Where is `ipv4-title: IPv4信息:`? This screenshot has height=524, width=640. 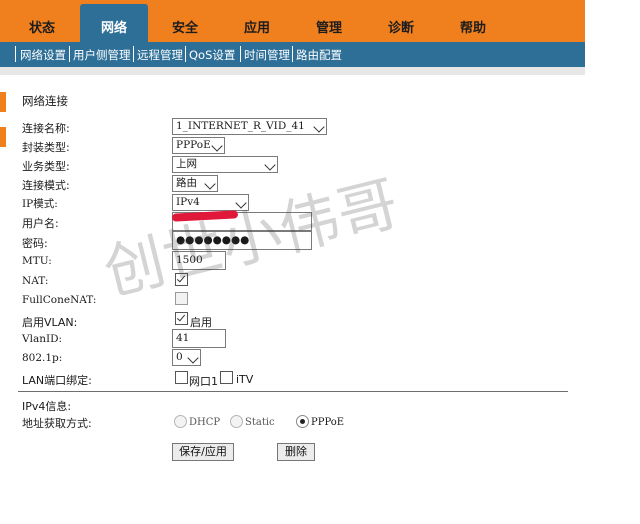 ipv4-title: IPv4信息: is located at coordinates (47, 406).